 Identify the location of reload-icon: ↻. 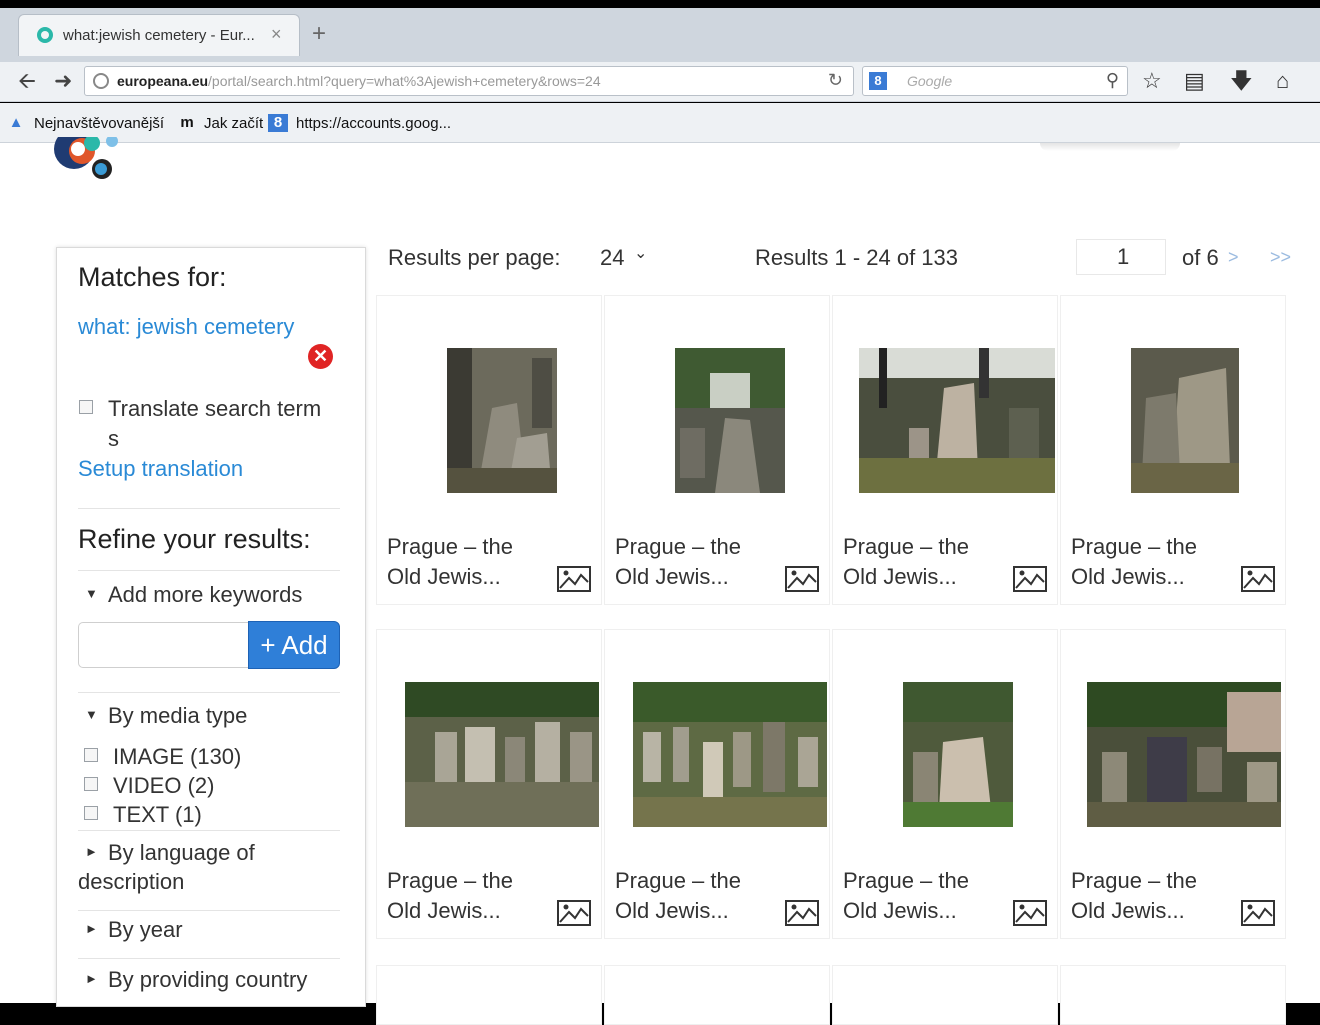
(835, 80).